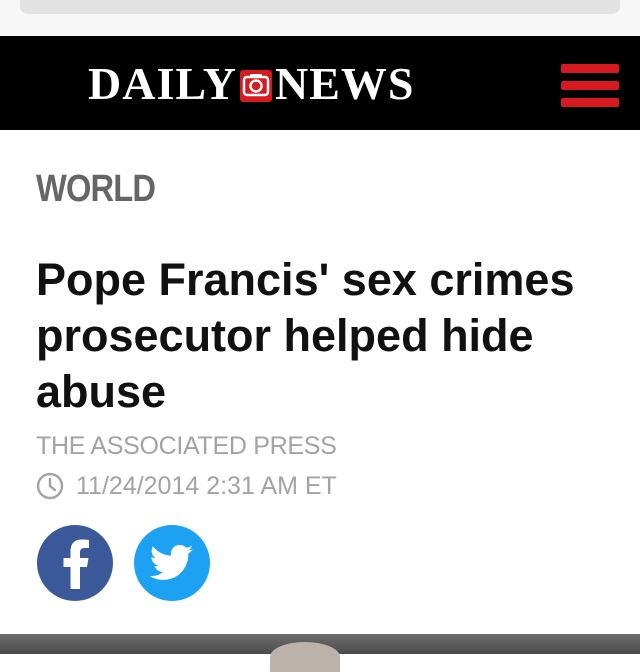 This screenshot has height=672, width=640. Describe the element at coordinates (320, 18) in the screenshot. I see `browser-address-bar` at that location.